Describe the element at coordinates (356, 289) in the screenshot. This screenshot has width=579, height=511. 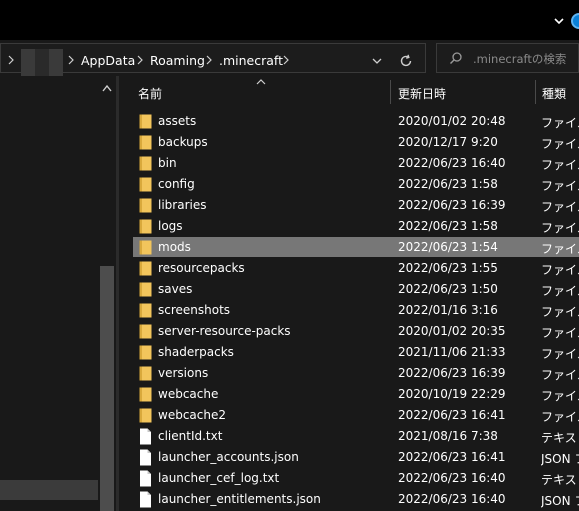
I see `file-row: saves 2022/06/23 1:50 ファイル` at that location.